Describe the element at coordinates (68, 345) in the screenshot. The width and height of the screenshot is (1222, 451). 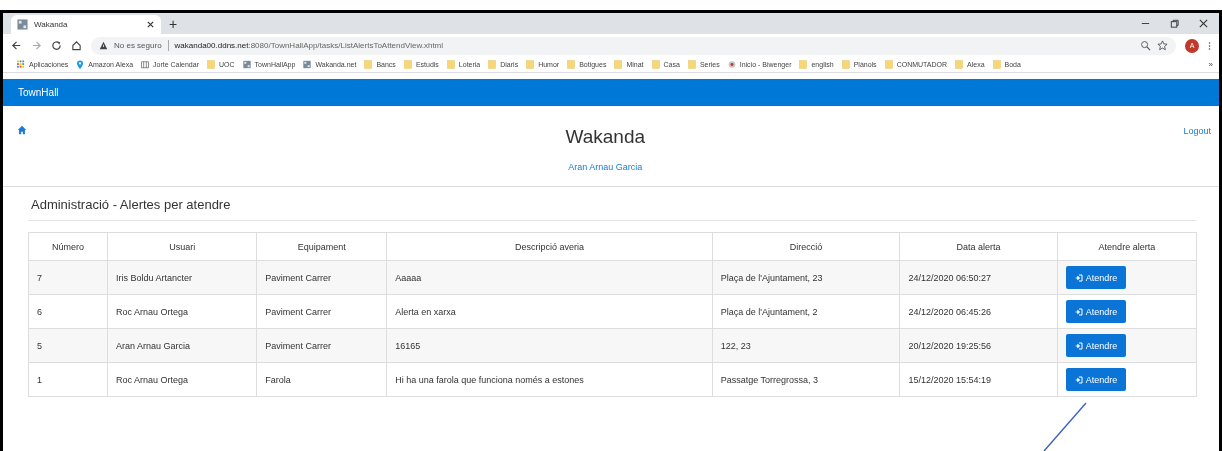
I see `table-cell: 5` at that location.